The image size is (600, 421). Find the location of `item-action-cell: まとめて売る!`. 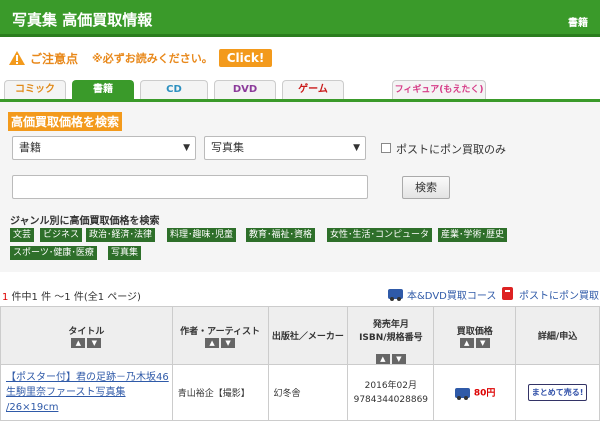

item-action-cell: まとめて売る! is located at coordinates (557, 392).